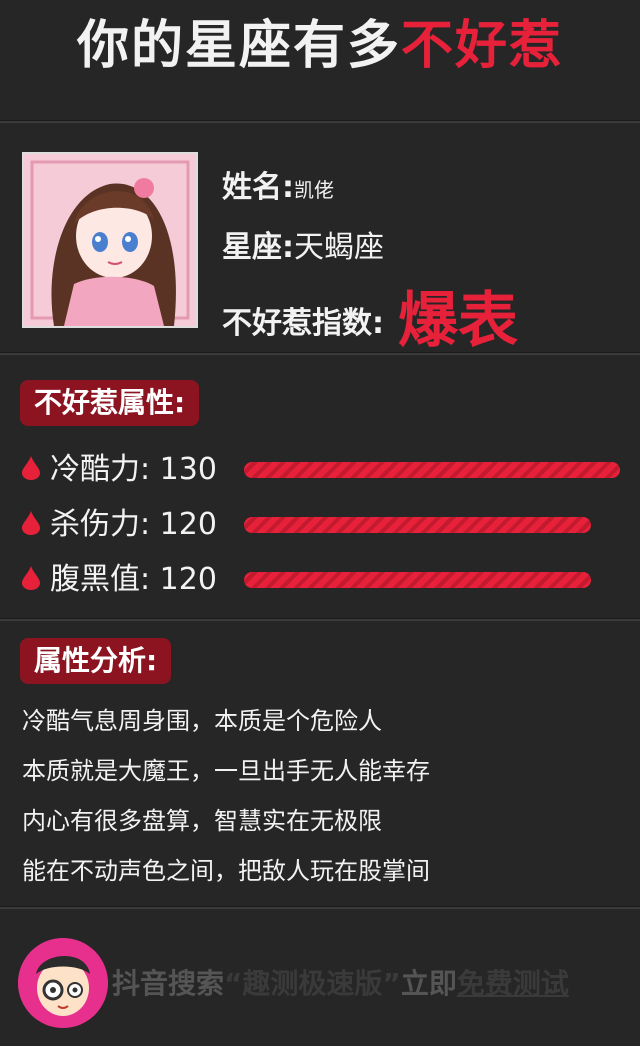 The image size is (640, 1046). What do you see at coordinates (96, 661) in the screenshot?
I see `analysis-heading: 属性分析:` at bounding box center [96, 661].